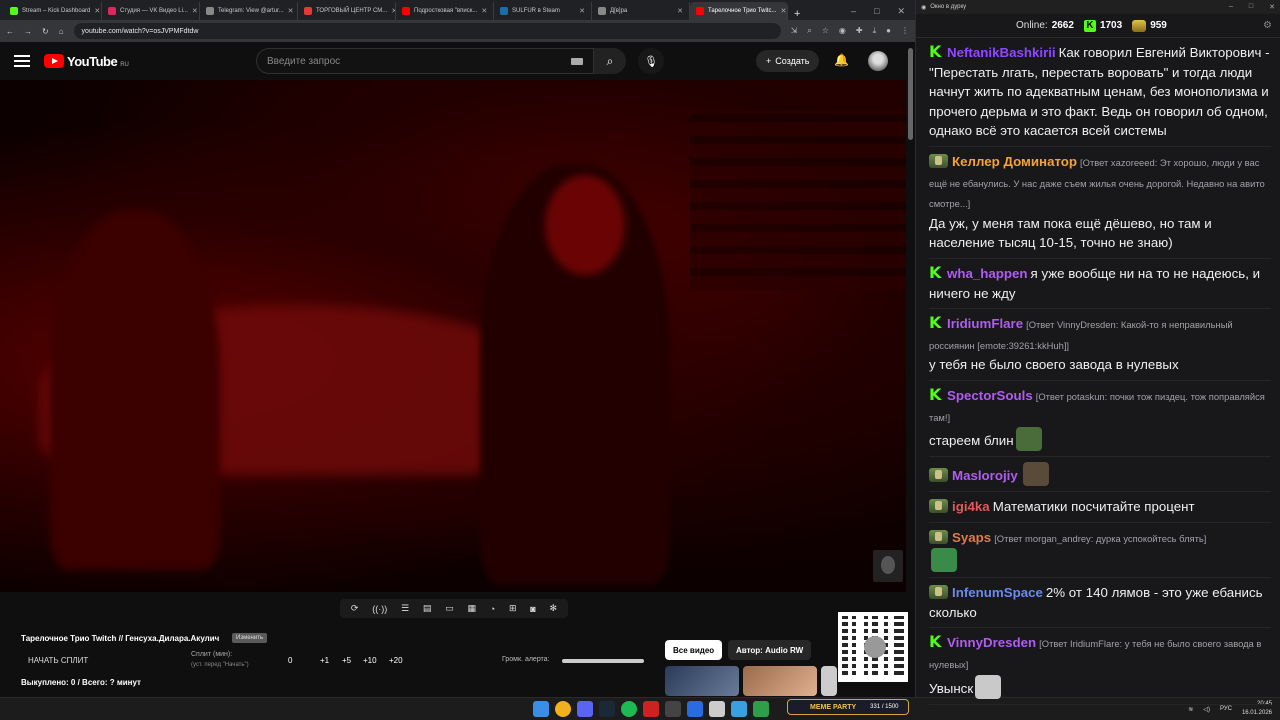 The width and height of the screenshot is (1280, 720). Describe the element at coordinates (1226, 709) in the screenshot. I see `language-indicator: РУС` at that location.